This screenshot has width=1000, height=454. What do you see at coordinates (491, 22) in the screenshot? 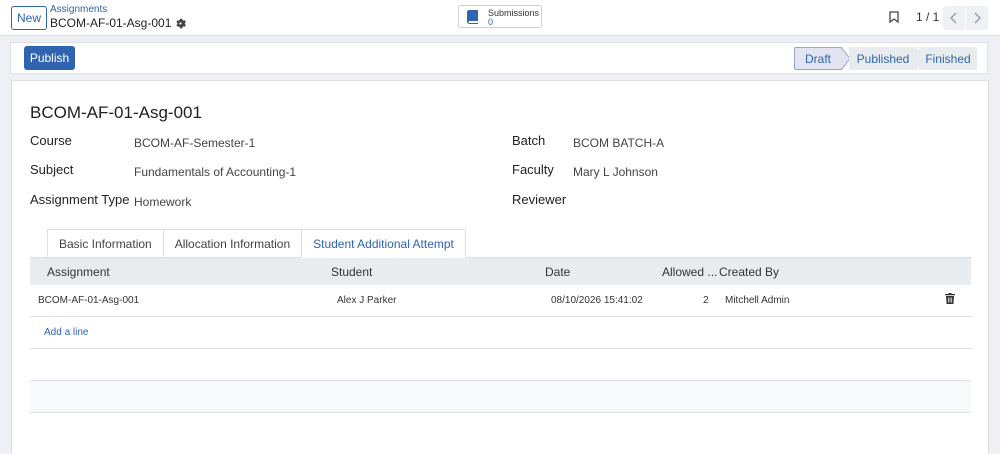
I see `smart-button-count: 0` at bounding box center [491, 22].